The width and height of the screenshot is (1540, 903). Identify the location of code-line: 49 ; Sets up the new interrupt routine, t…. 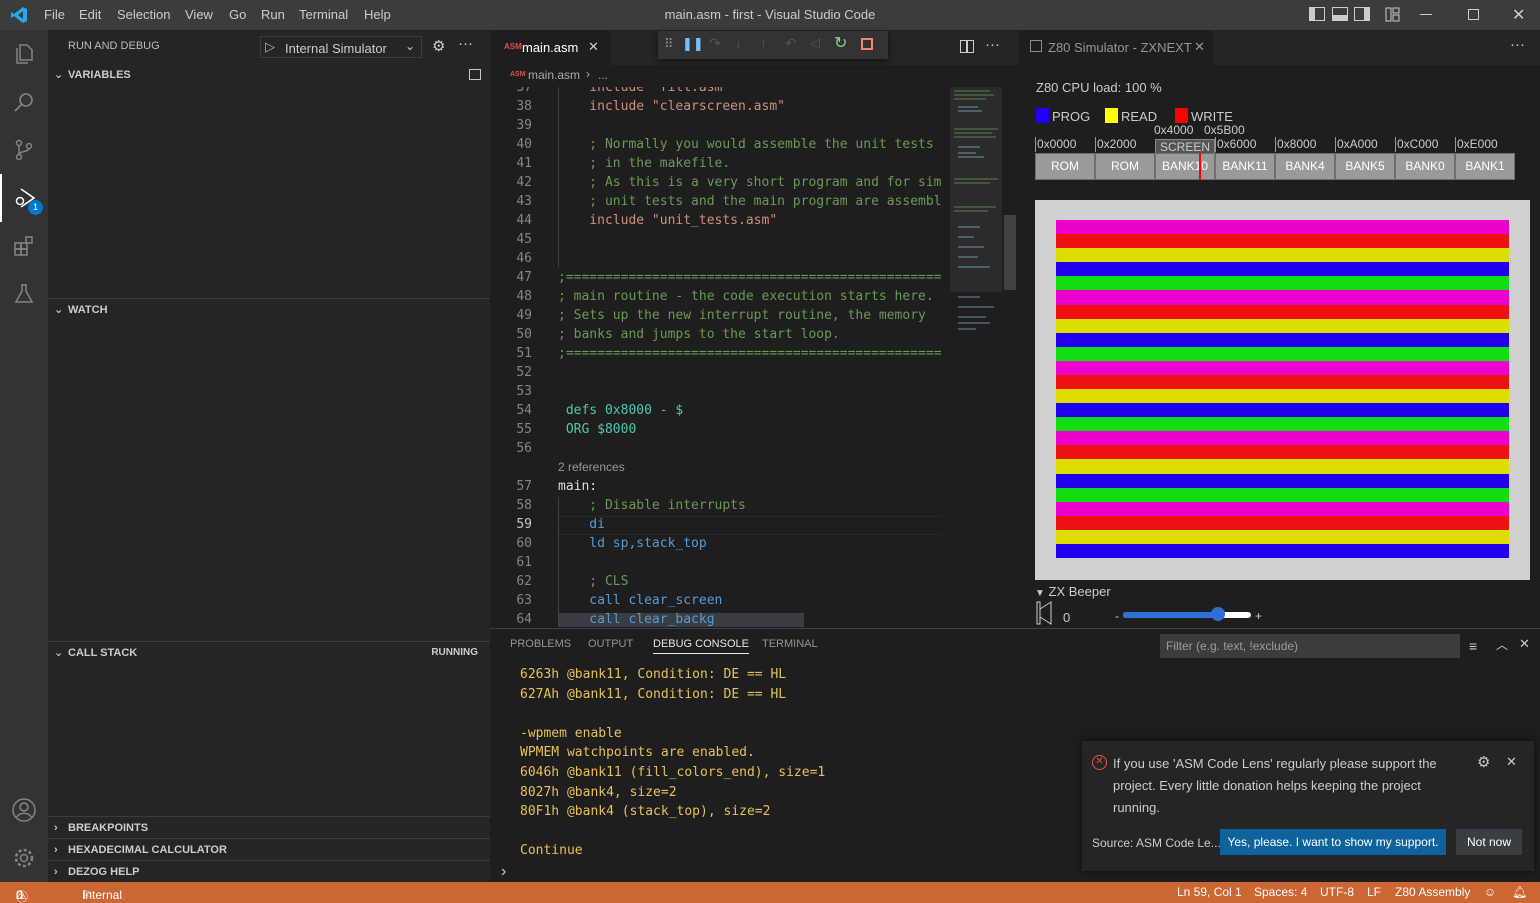
(716, 315).